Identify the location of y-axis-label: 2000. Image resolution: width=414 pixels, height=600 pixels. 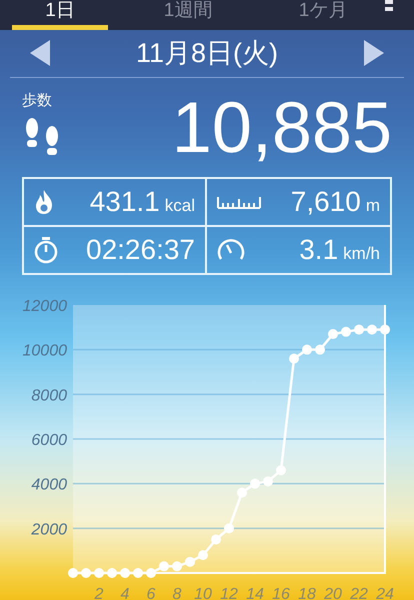
(49, 529).